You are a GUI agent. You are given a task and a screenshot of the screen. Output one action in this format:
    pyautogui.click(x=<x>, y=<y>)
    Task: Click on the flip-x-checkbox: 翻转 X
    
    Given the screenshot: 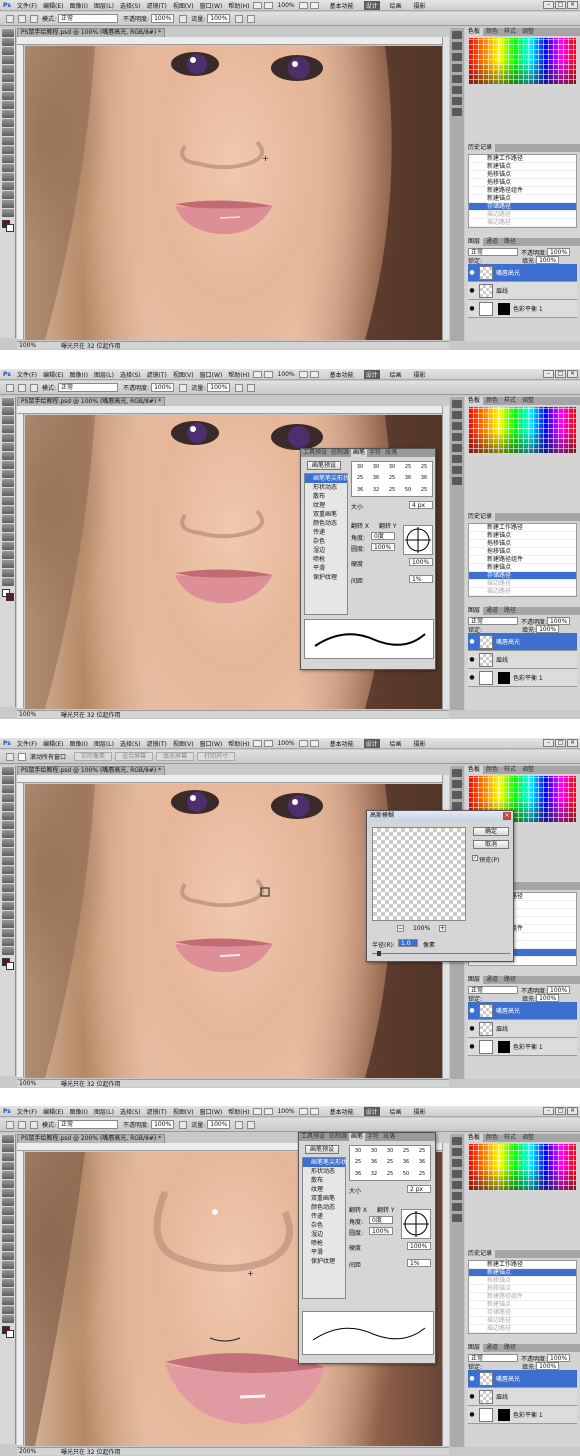 What is the action you would take?
    pyautogui.click(x=358, y=1209)
    